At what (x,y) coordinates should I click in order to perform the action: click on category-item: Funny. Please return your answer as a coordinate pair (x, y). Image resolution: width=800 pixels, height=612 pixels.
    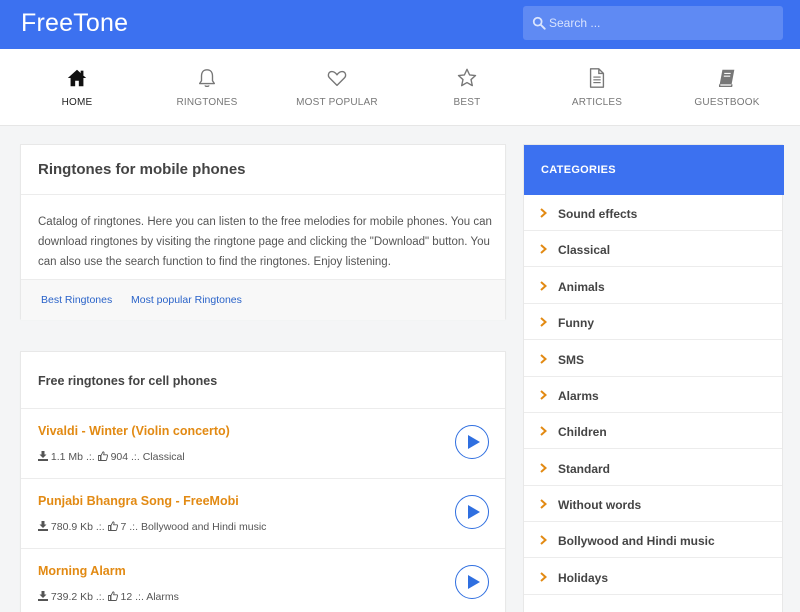
    Looking at the image, I should click on (653, 322).